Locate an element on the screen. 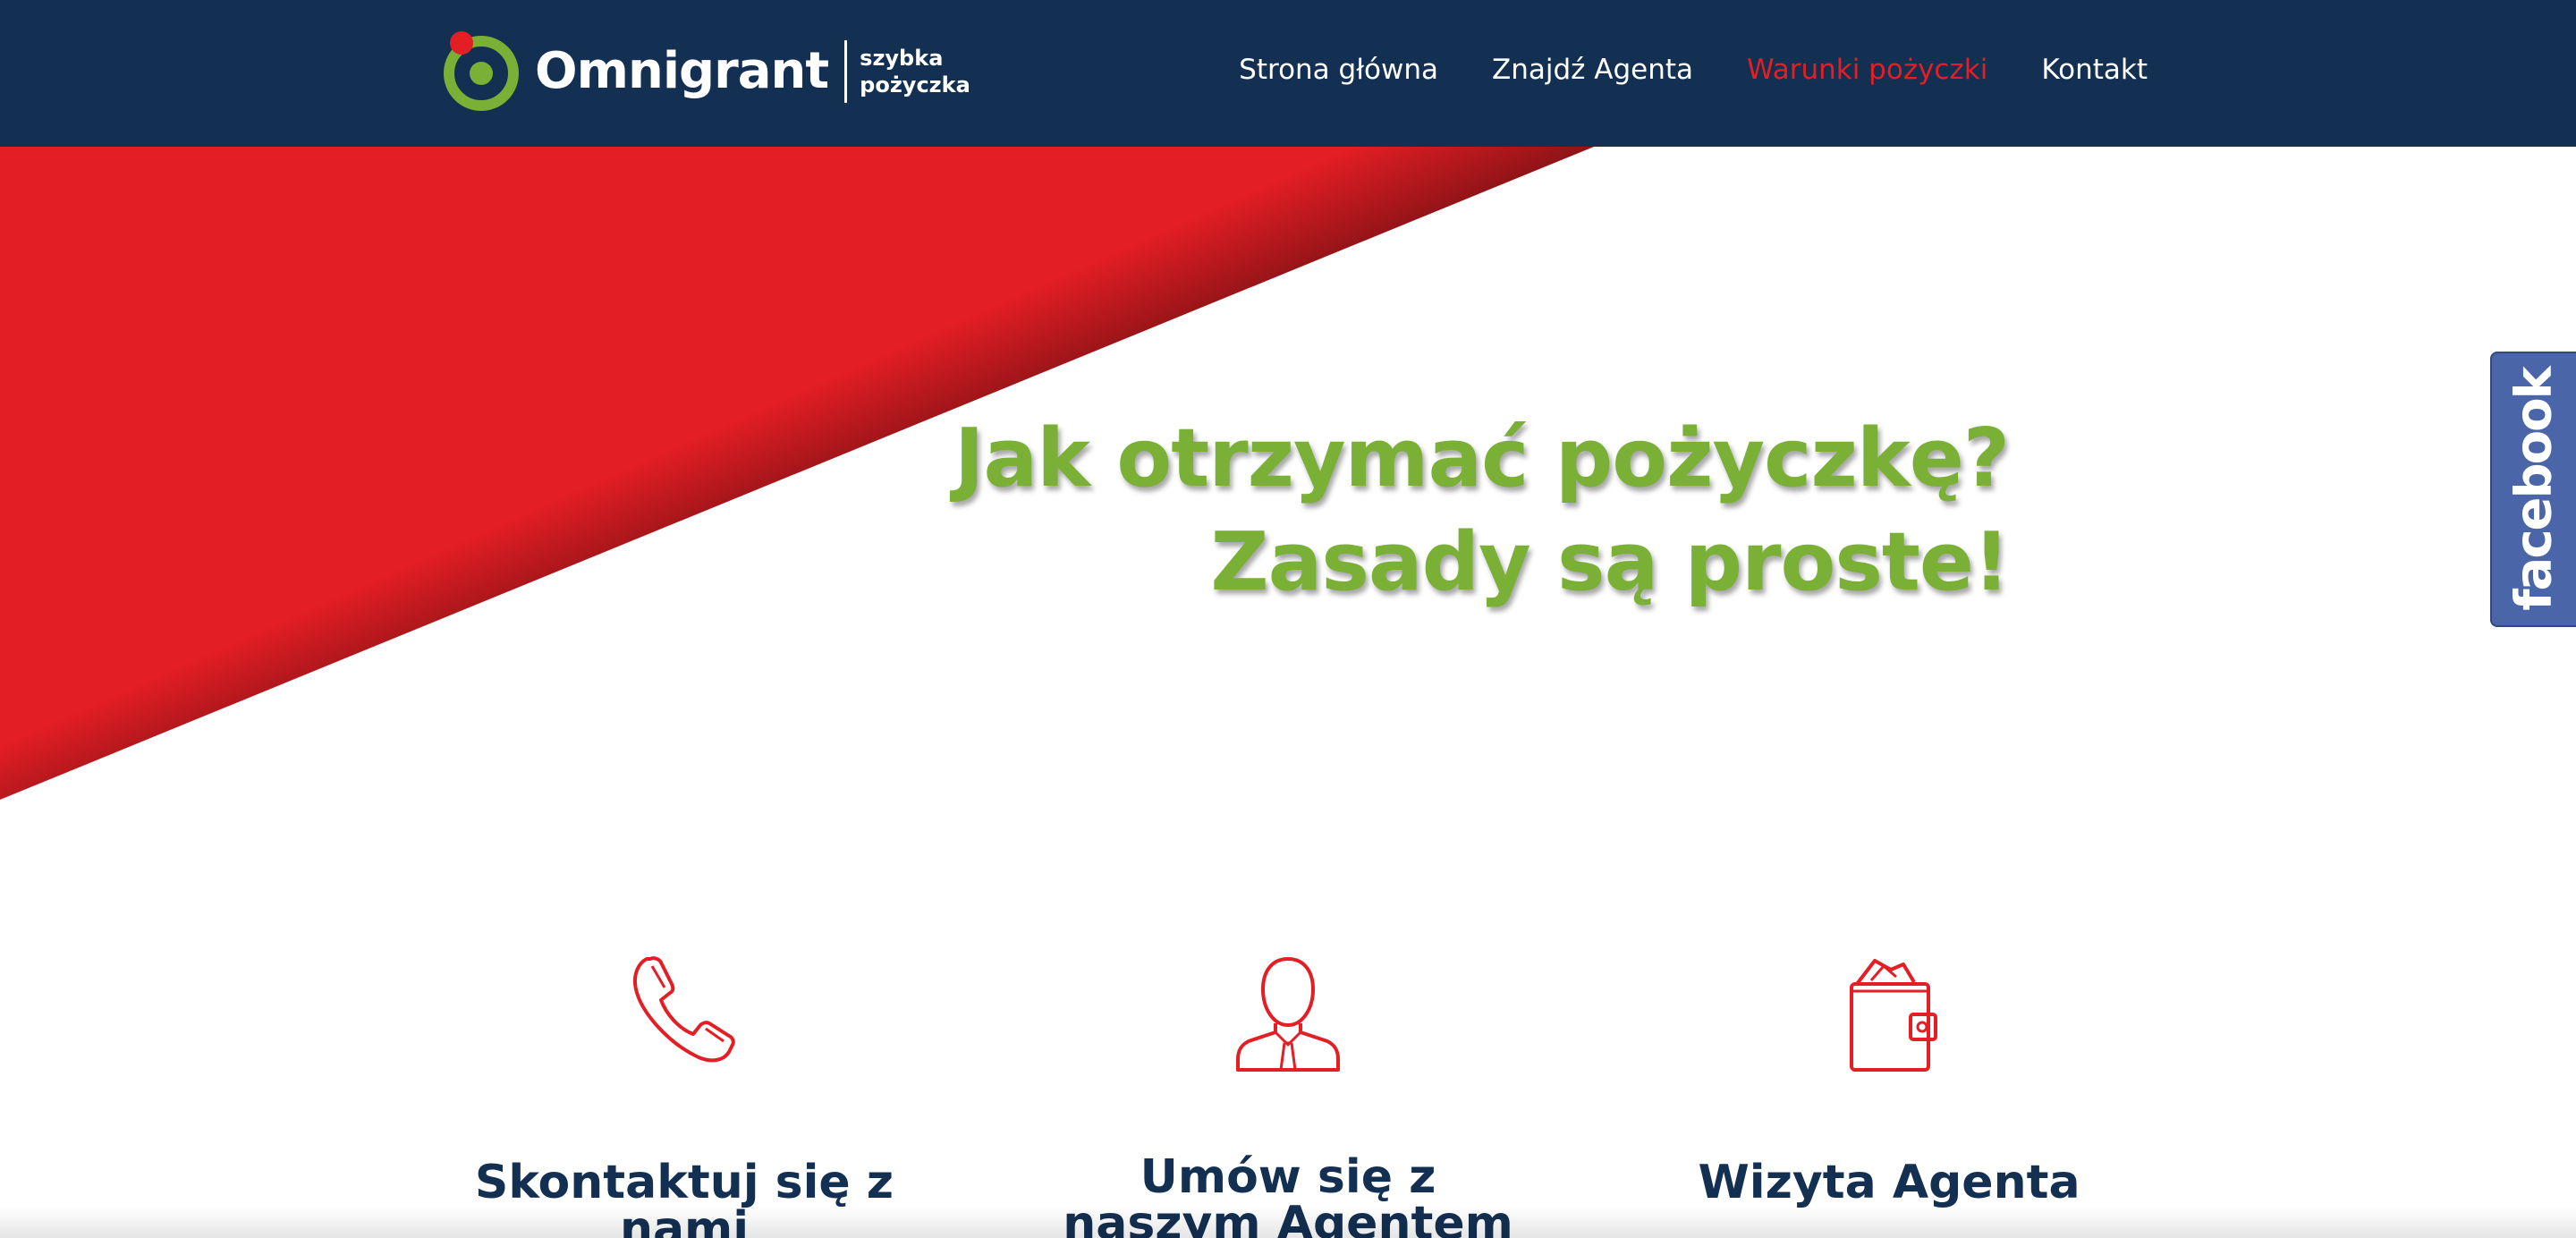  agent-icon is located at coordinates (1288, 1014).